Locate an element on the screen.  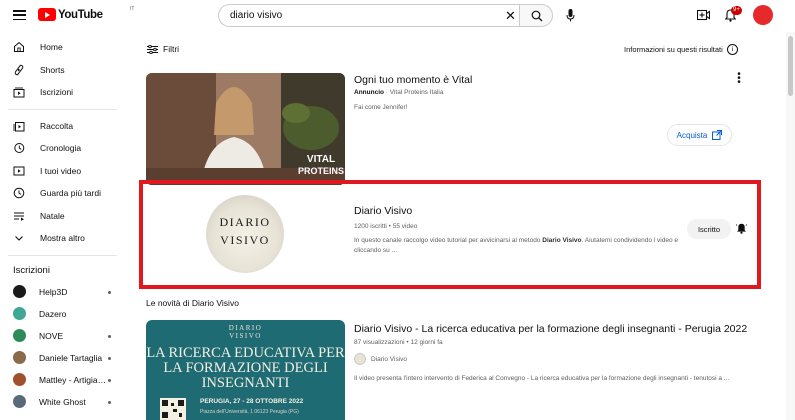
notification-bell-icon is located at coordinates (741, 228).